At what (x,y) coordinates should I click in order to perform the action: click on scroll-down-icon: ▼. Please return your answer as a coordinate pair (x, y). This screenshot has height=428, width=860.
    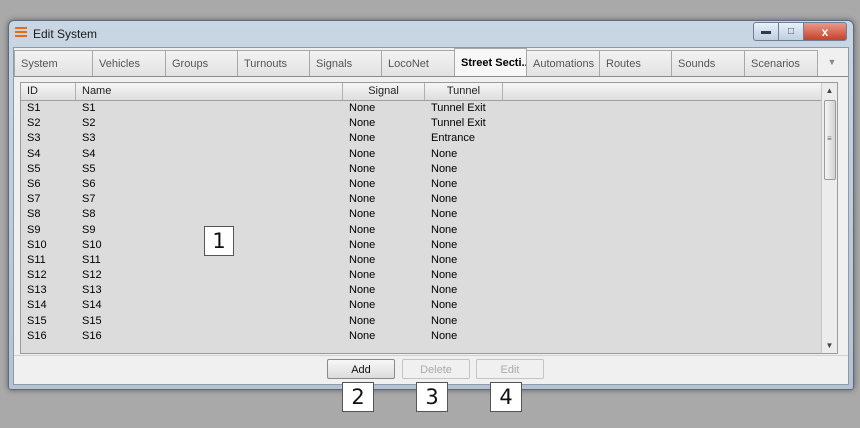
    Looking at the image, I should click on (829, 345).